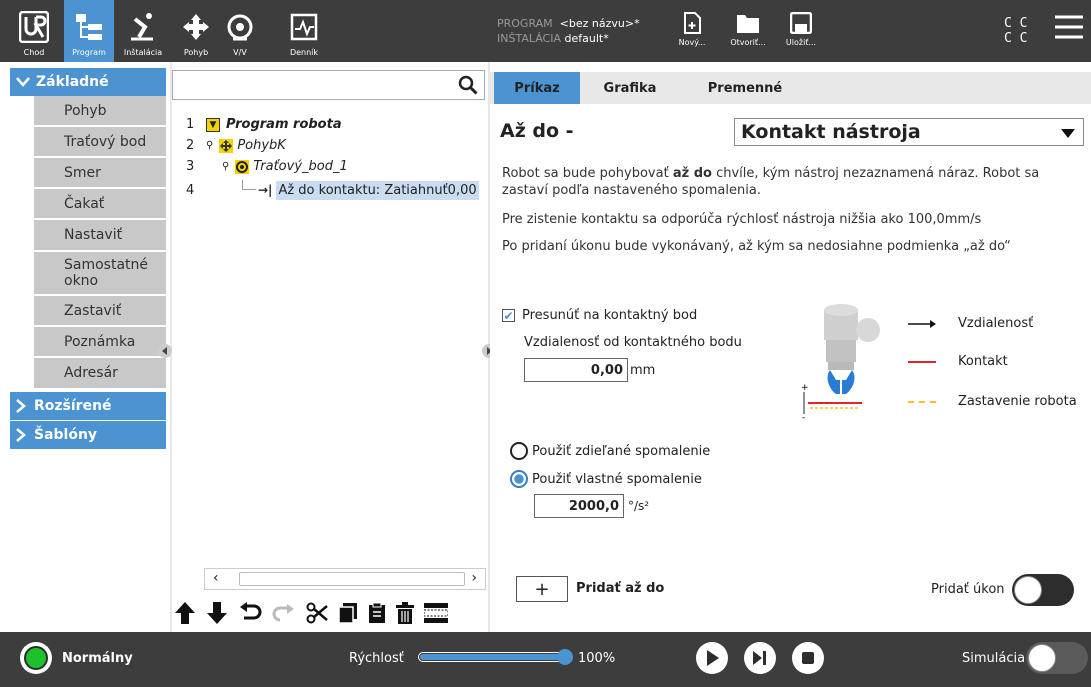 The width and height of the screenshot is (1091, 687). What do you see at coordinates (529, 38) in the screenshot?
I see `installation-label: INŠTALÁCIA` at bounding box center [529, 38].